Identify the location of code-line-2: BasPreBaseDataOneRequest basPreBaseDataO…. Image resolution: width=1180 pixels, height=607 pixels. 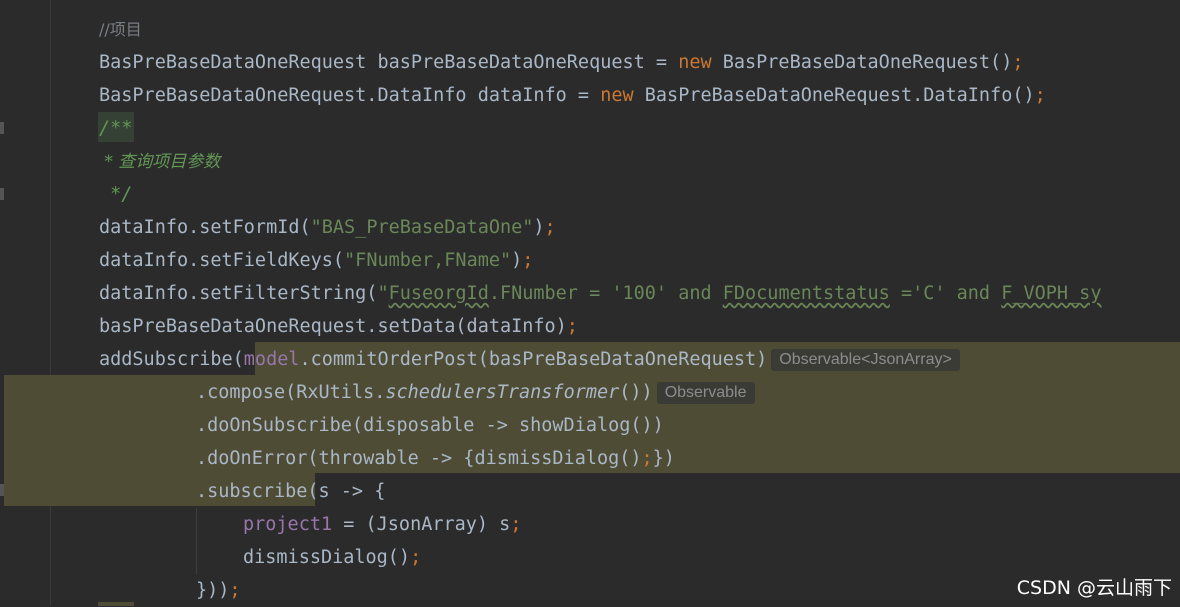
(561, 62).